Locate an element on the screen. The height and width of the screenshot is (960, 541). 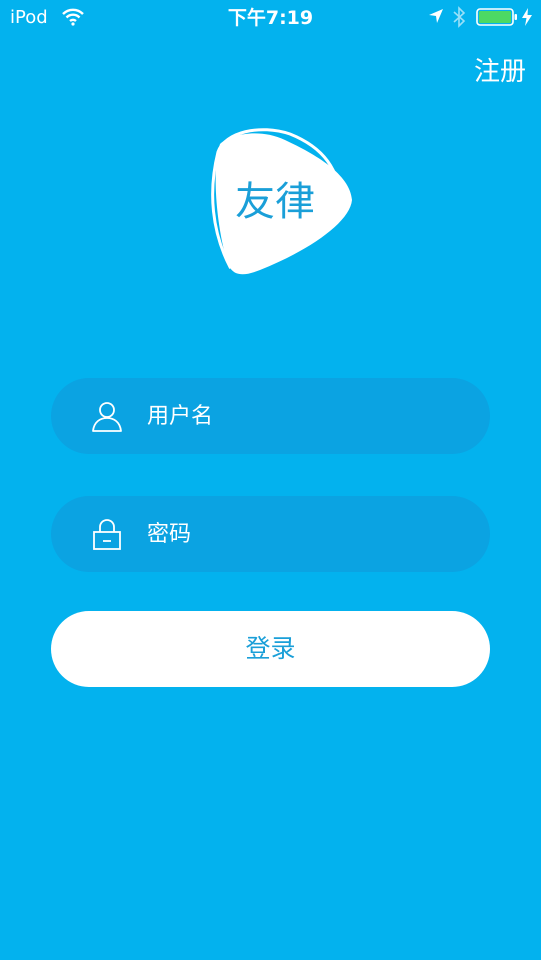
lock-icon is located at coordinates (107, 534).